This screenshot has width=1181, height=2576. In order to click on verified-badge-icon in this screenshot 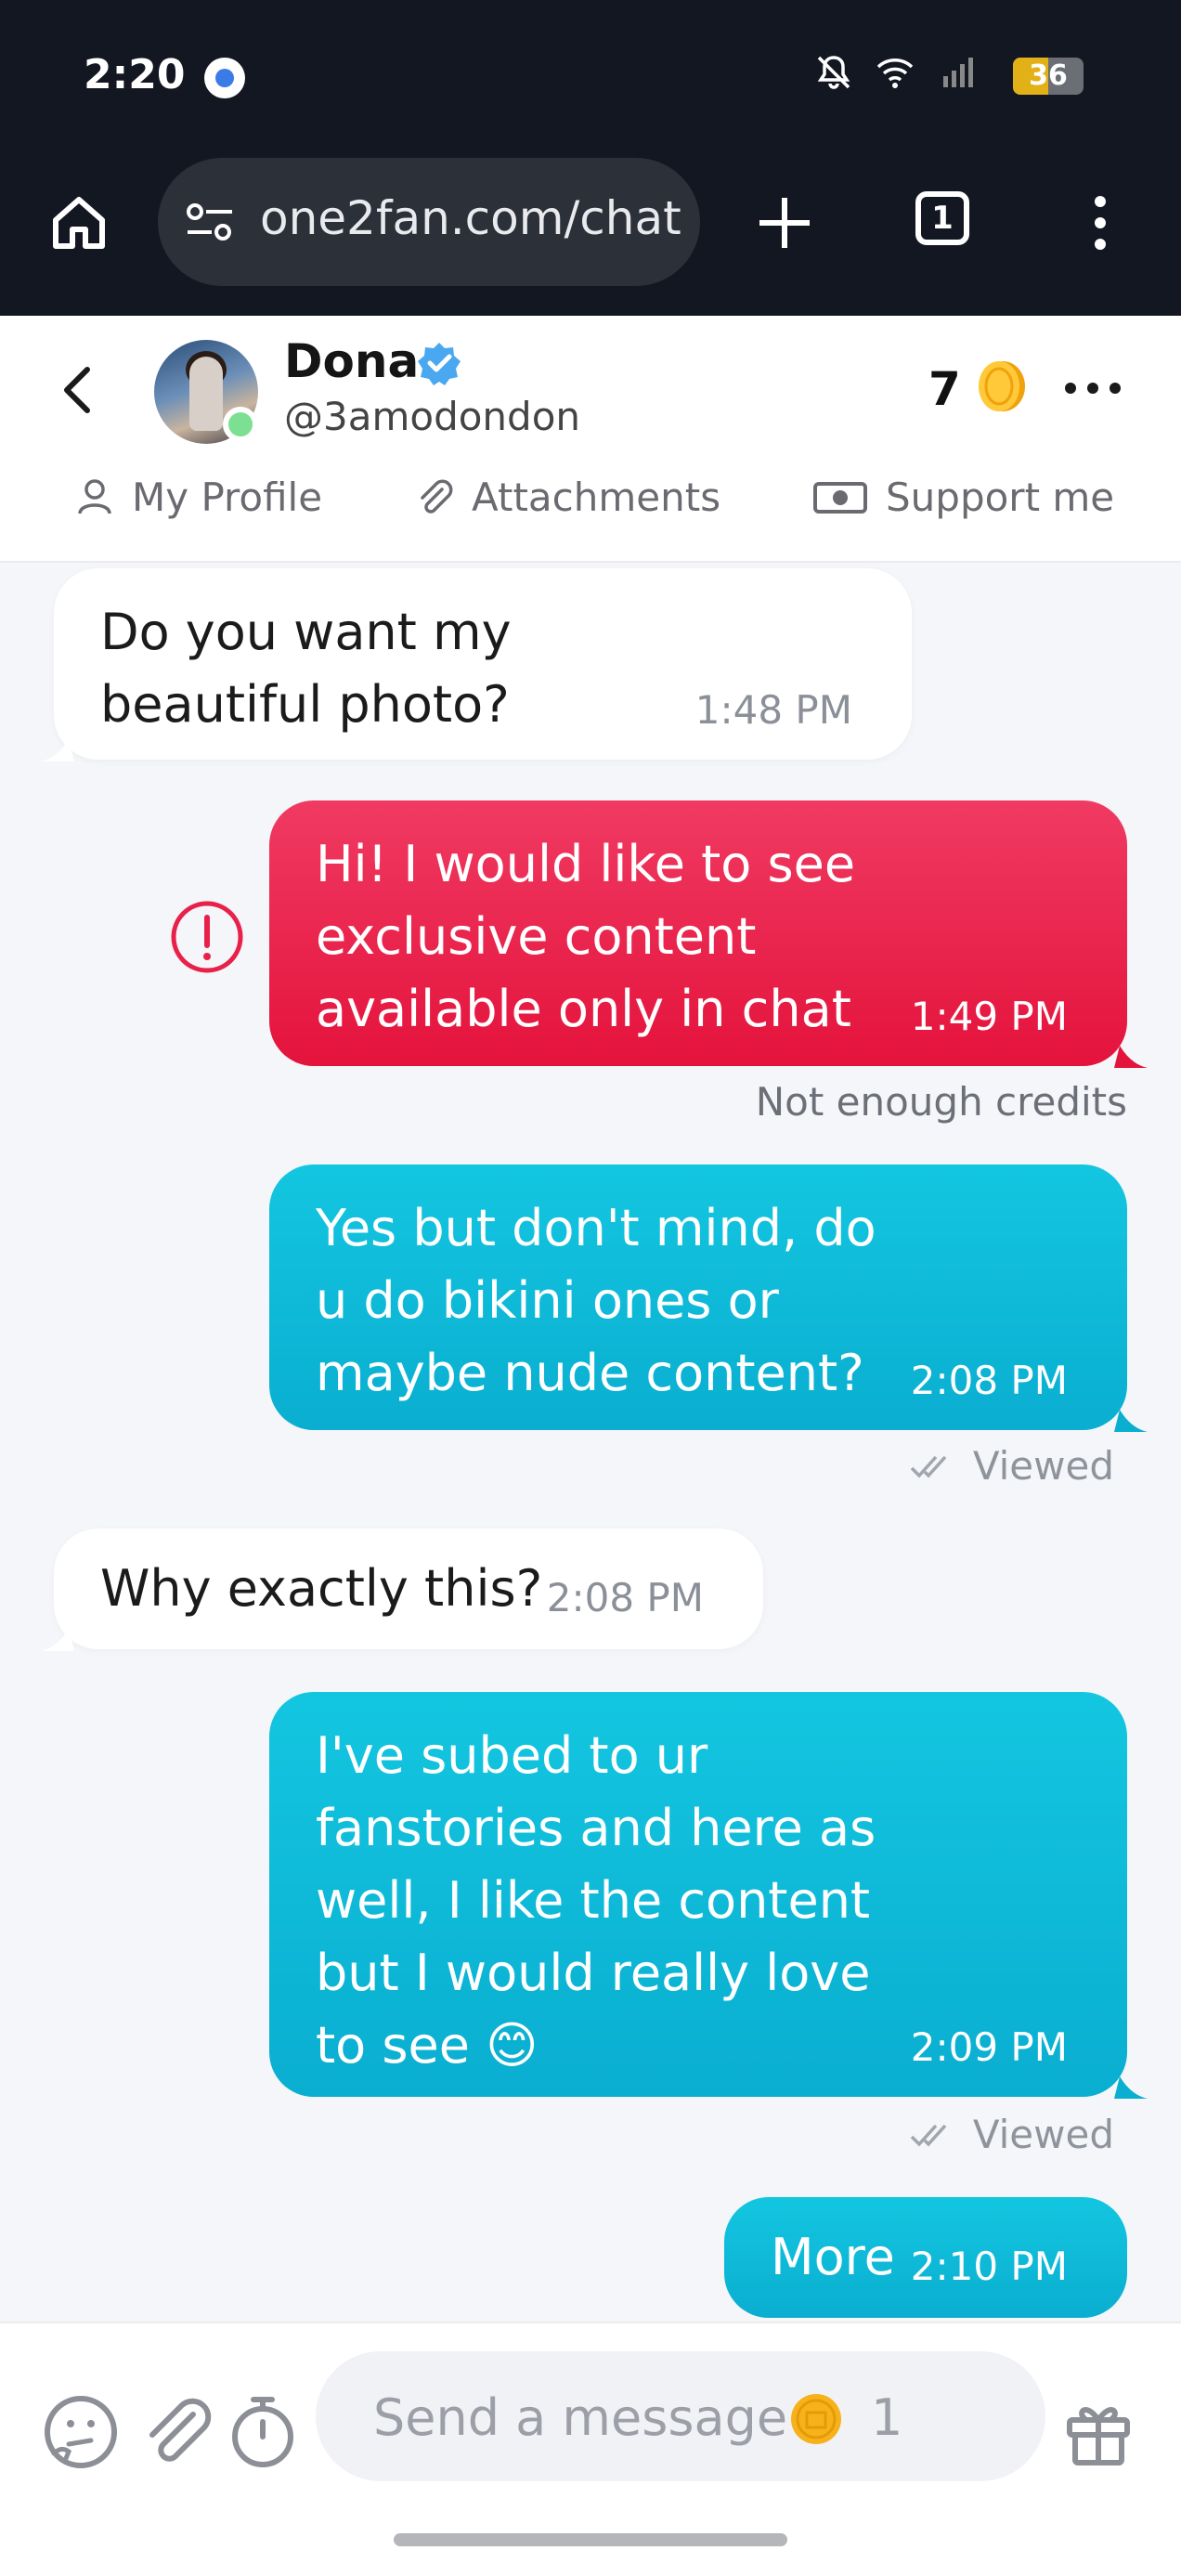, I will do `click(439, 364)`.